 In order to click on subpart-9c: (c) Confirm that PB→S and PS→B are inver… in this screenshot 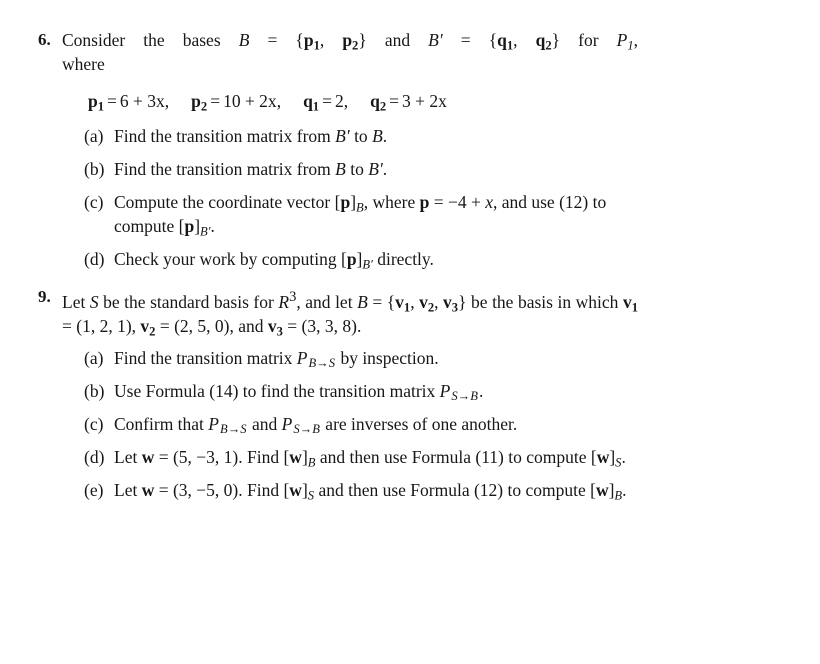, I will do `click(361, 424)`.